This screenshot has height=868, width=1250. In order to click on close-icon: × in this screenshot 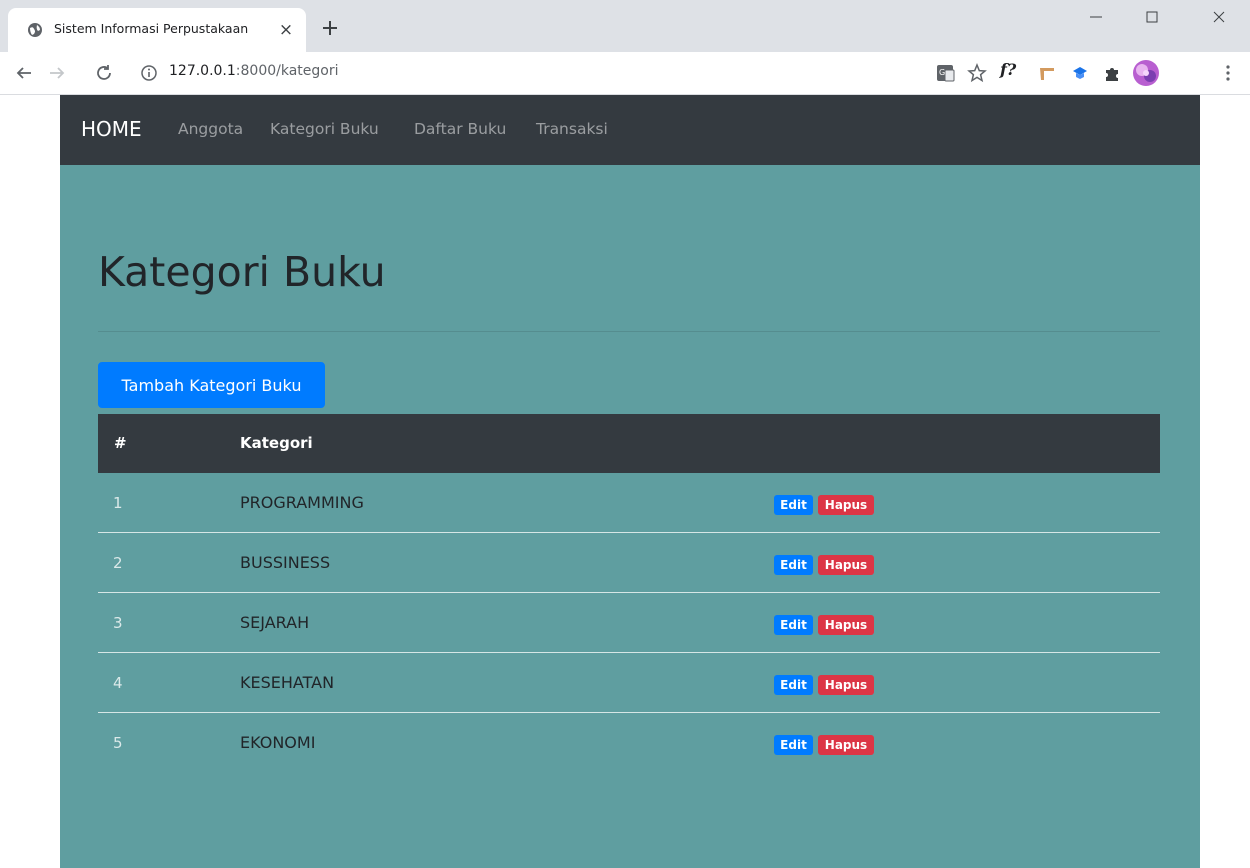, I will do `click(286, 30)`.